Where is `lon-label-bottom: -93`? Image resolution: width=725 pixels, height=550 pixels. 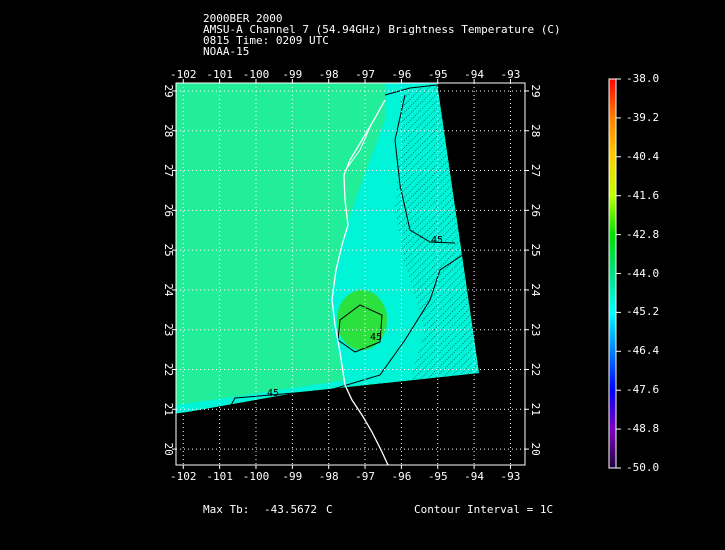
lon-label-bottom: -93 is located at coordinates (511, 476).